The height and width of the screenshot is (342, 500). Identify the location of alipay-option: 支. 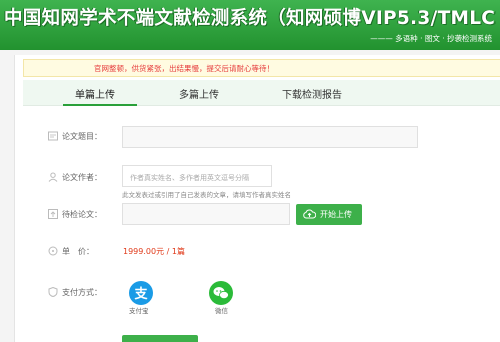
(141, 293).